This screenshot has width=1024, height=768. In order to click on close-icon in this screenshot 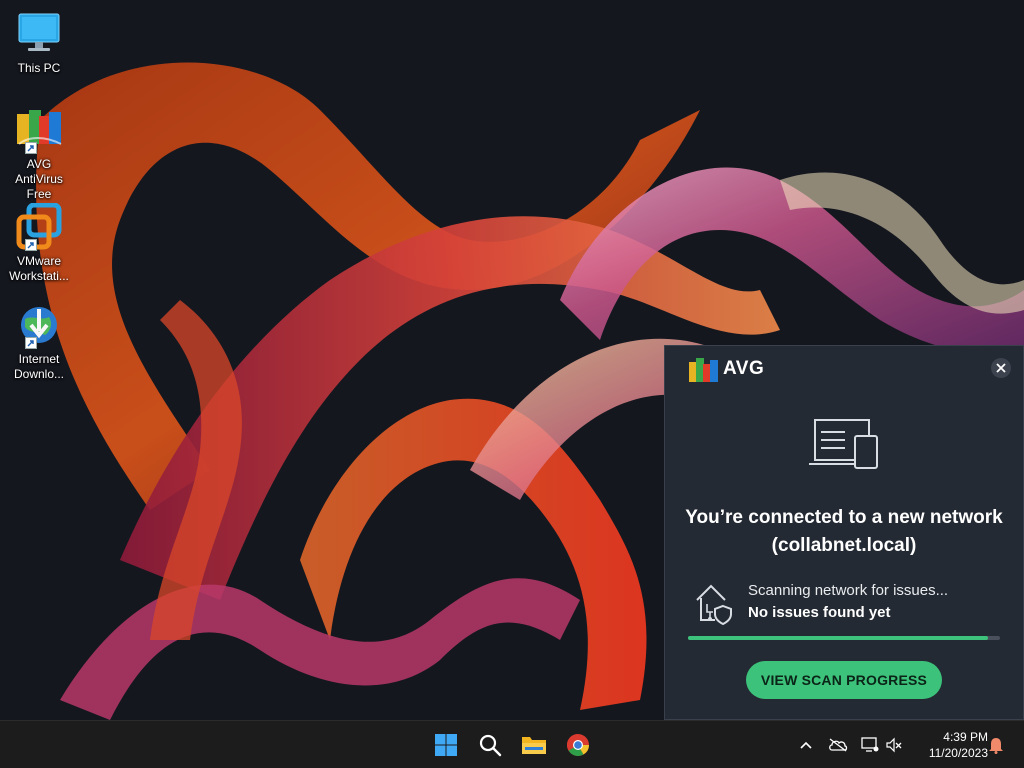, I will do `click(1001, 368)`.